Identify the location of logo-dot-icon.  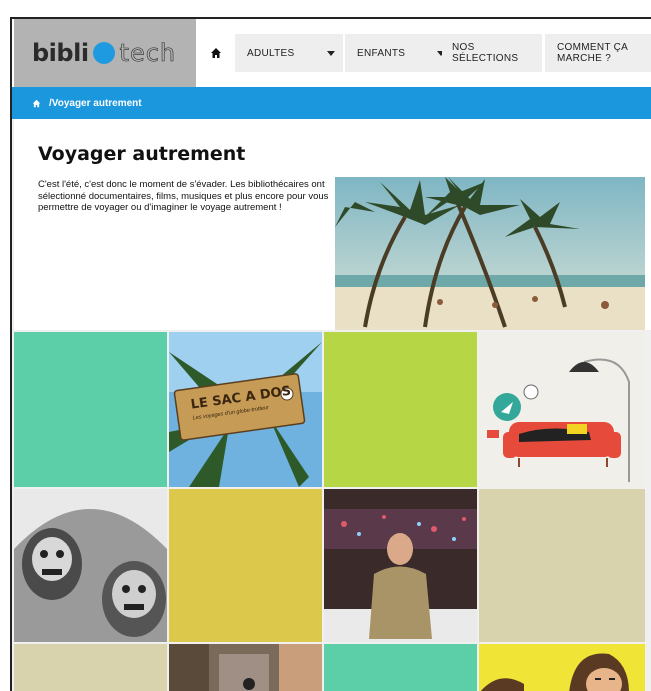
(103, 53).